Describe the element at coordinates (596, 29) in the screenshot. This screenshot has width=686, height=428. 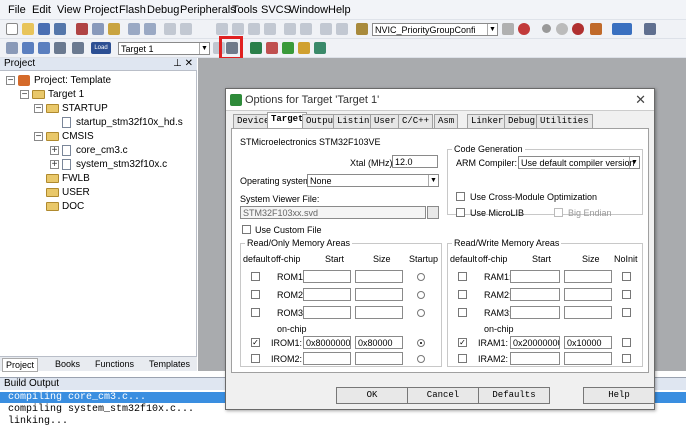
I see `erase-icon` at that location.